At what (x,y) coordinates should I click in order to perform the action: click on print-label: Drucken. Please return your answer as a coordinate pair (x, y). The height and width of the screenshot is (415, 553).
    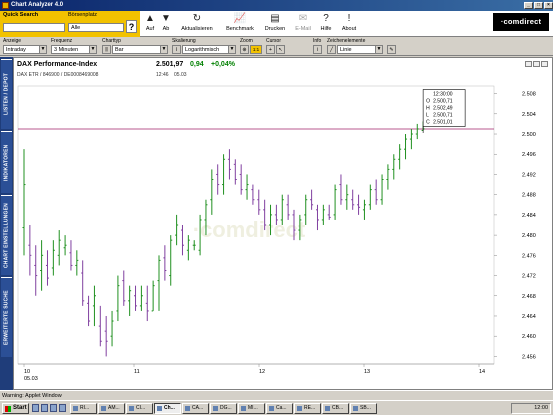
    Looking at the image, I should click on (275, 29).